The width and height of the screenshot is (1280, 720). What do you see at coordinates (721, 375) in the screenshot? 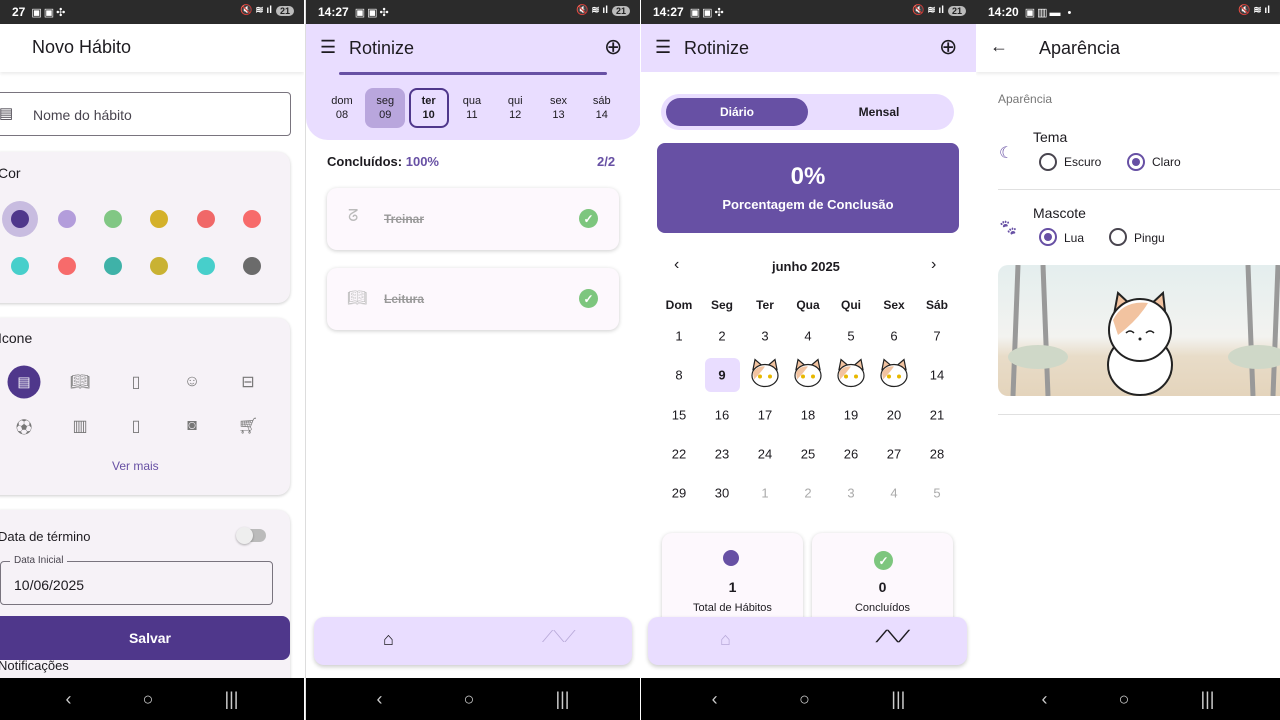
I see `calendar-day: 9` at bounding box center [721, 375].